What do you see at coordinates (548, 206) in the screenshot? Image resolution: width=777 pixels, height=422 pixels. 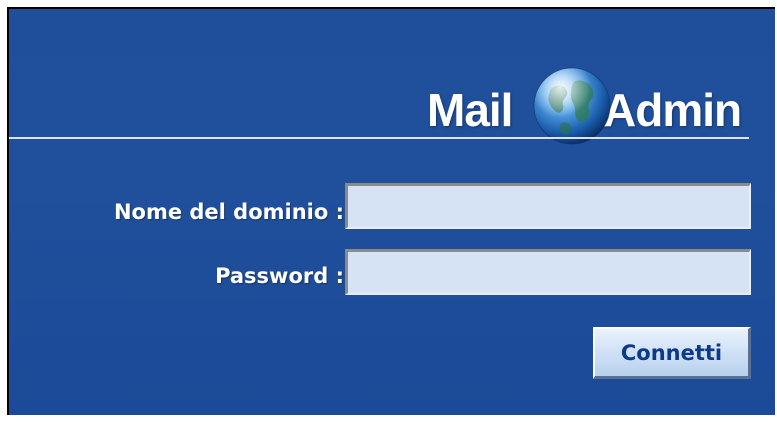 I see `domain-input` at bounding box center [548, 206].